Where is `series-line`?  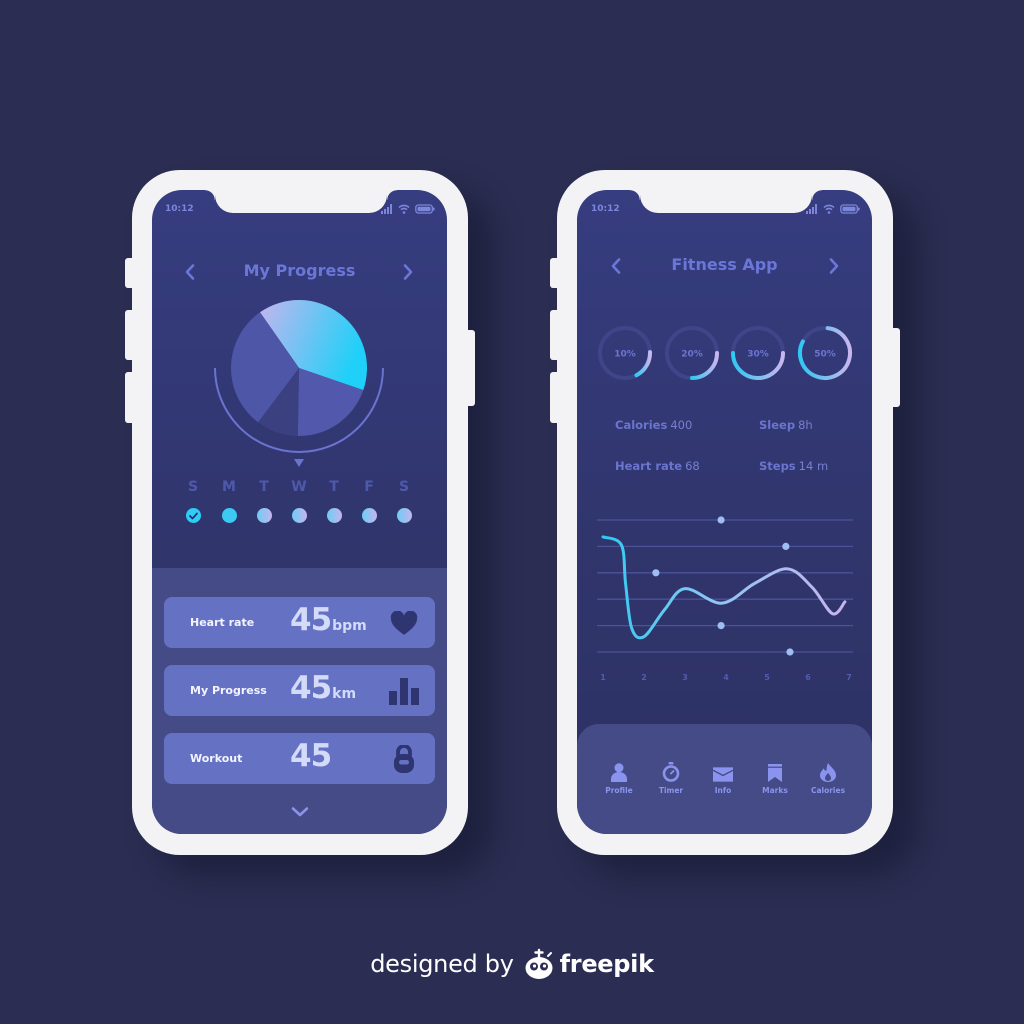
series-line is located at coordinates (724, 587).